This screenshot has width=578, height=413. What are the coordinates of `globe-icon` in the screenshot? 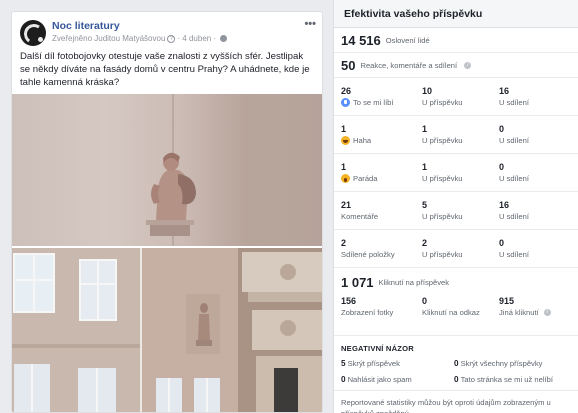 It's located at (224, 38).